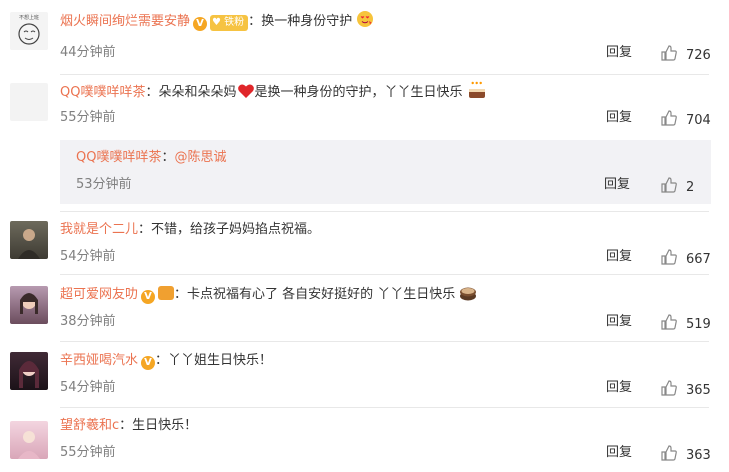  Describe the element at coordinates (234, 22) in the screenshot. I see `fan-label: 铁粉` at that location.